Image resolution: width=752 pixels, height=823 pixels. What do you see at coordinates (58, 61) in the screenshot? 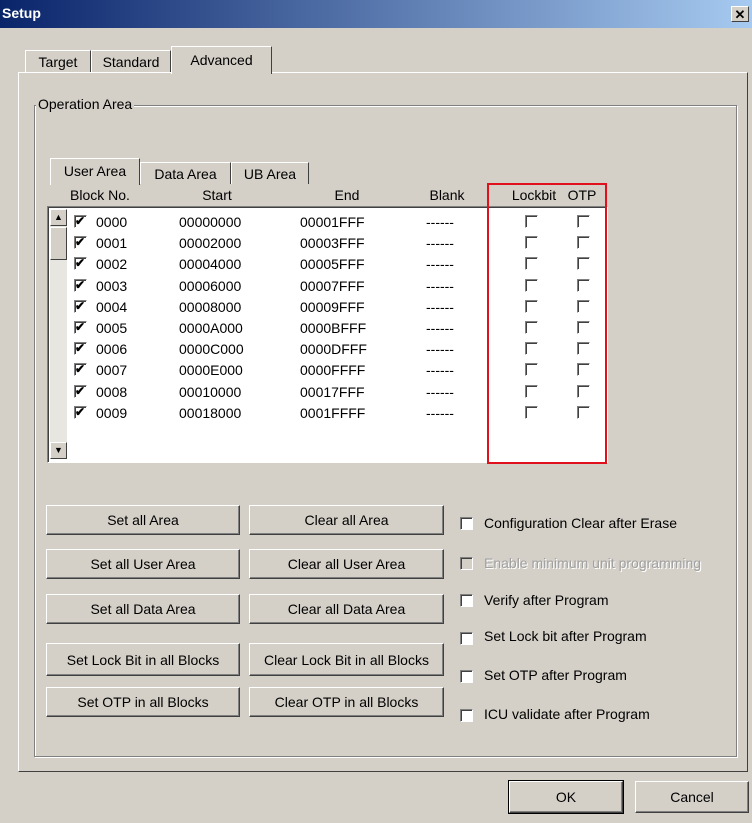
I see `tab-target: Target` at bounding box center [58, 61].